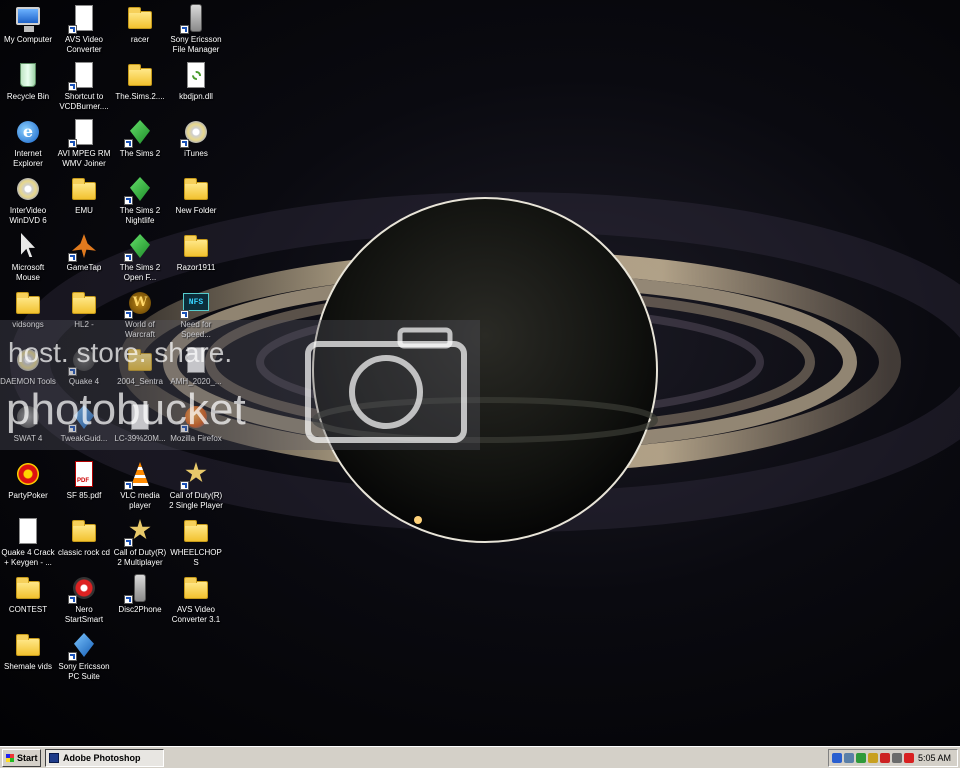  I want to click on phone-icon, so click(196, 18).